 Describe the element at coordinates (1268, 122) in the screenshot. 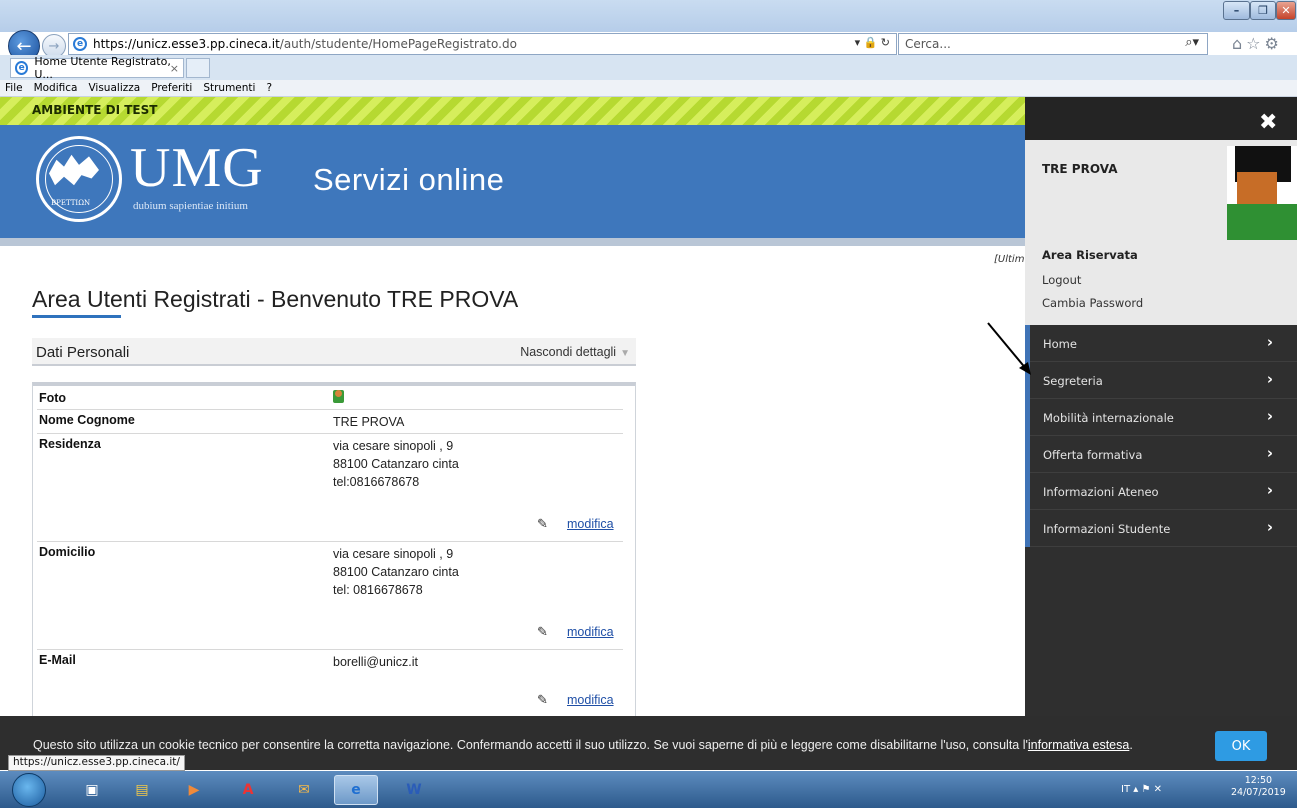

I see `close-menu-icon: ✖` at that location.